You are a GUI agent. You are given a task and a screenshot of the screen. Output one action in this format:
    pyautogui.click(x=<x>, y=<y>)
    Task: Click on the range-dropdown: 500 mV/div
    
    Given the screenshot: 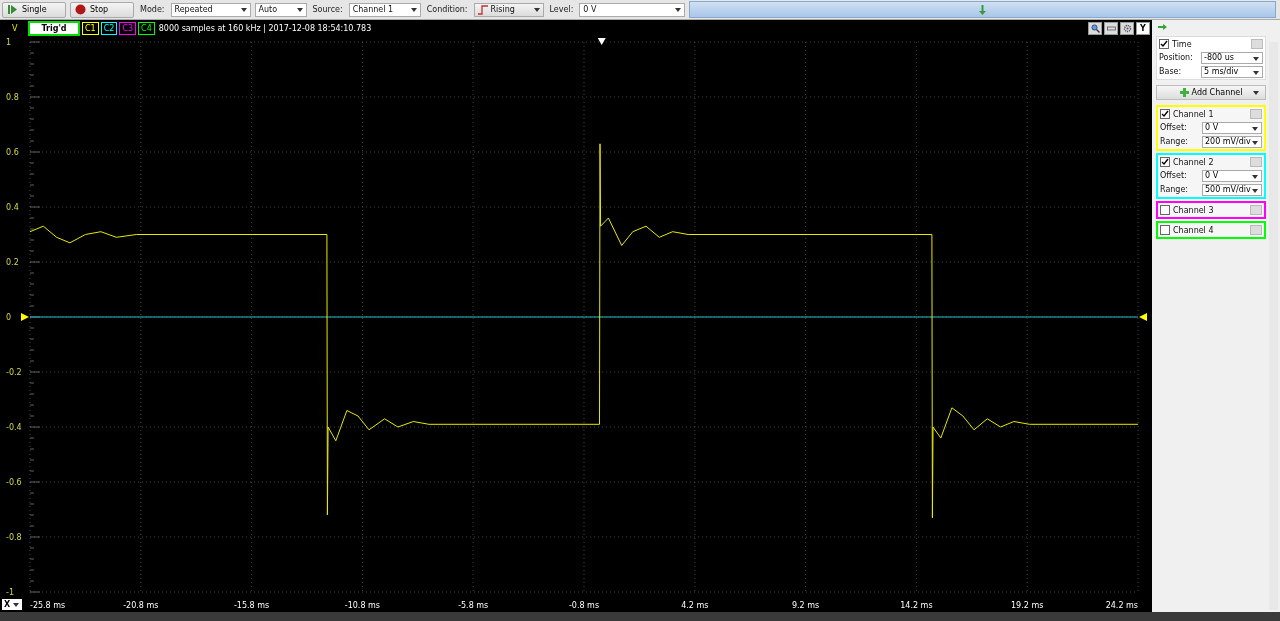 What is the action you would take?
    pyautogui.click(x=1232, y=189)
    